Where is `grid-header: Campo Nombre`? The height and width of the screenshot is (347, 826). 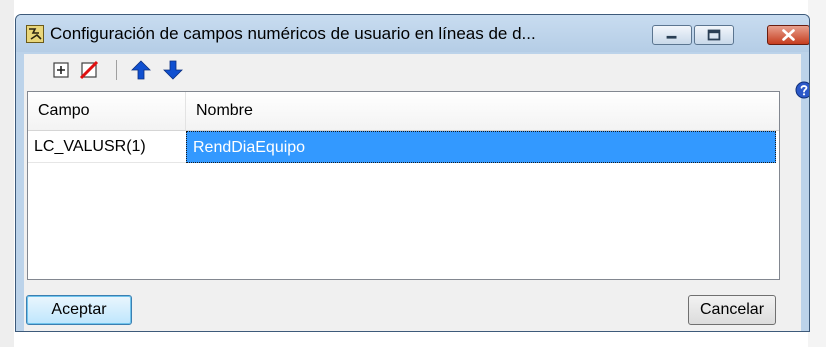
grid-header: Campo Nombre is located at coordinates (403, 111).